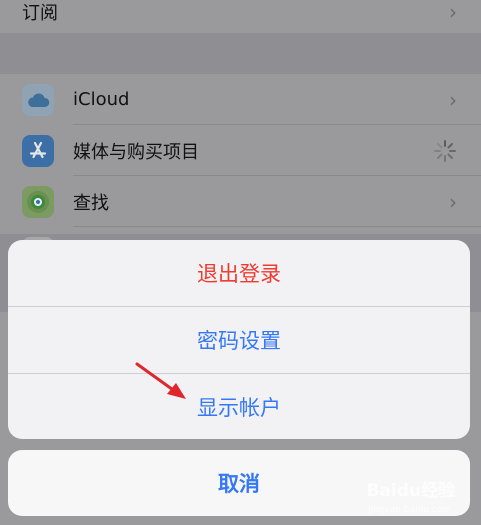 The width and height of the screenshot is (481, 525). What do you see at coordinates (239, 406) in the screenshot?
I see `view-account-button: 显示帐户` at bounding box center [239, 406].